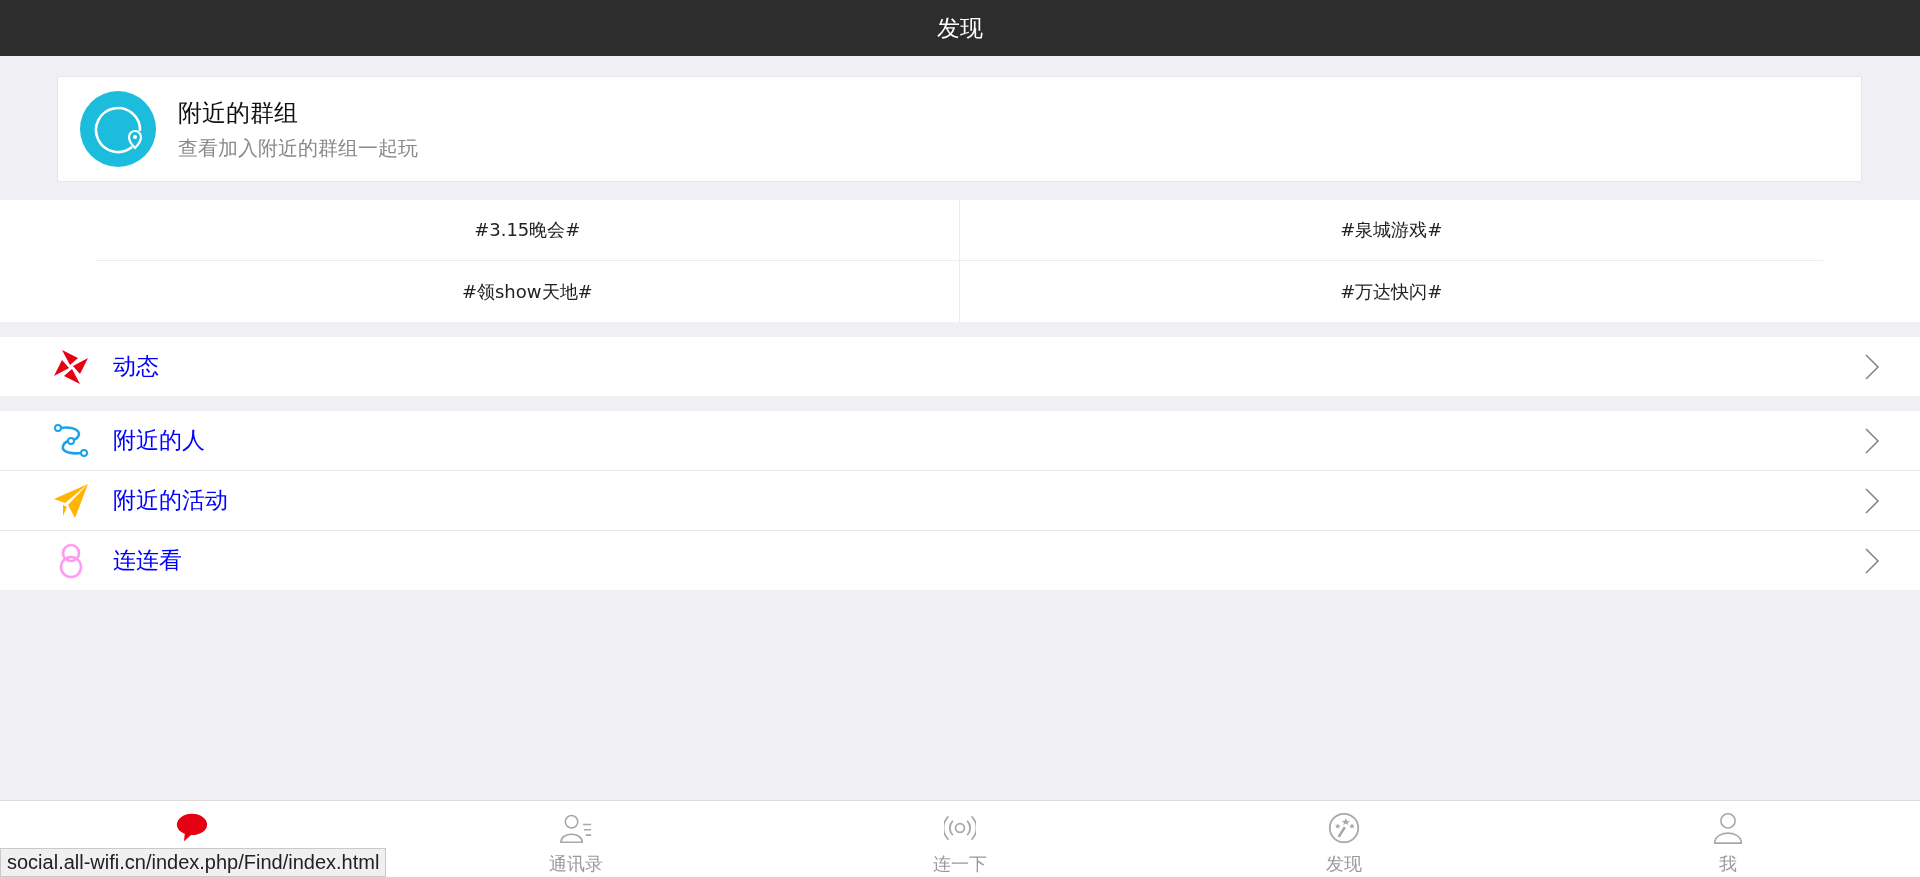 This screenshot has width=1920, height=877. I want to click on page-title: 发现, so click(960, 28).